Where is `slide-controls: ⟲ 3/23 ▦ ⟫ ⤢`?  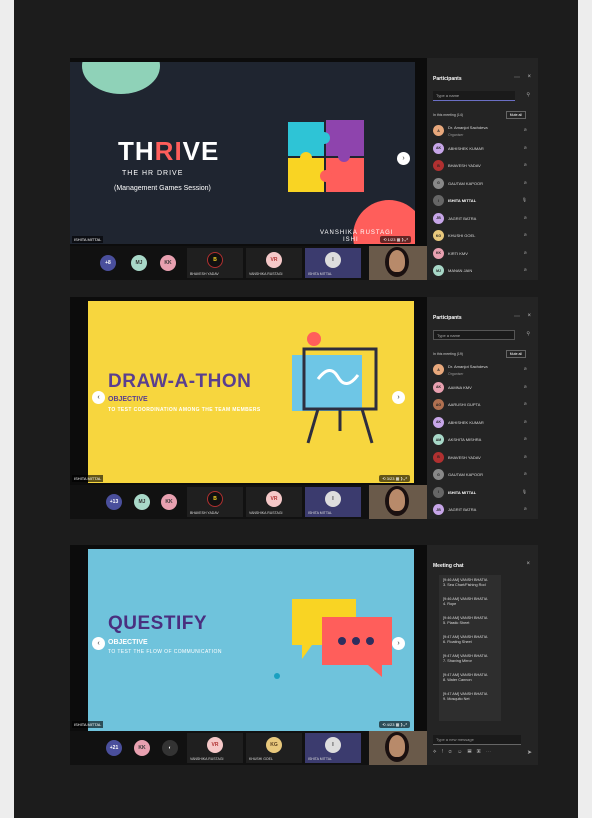
slide-controls: ⟲ 3/23 ▦ ⟫ ⤢ is located at coordinates (394, 478).